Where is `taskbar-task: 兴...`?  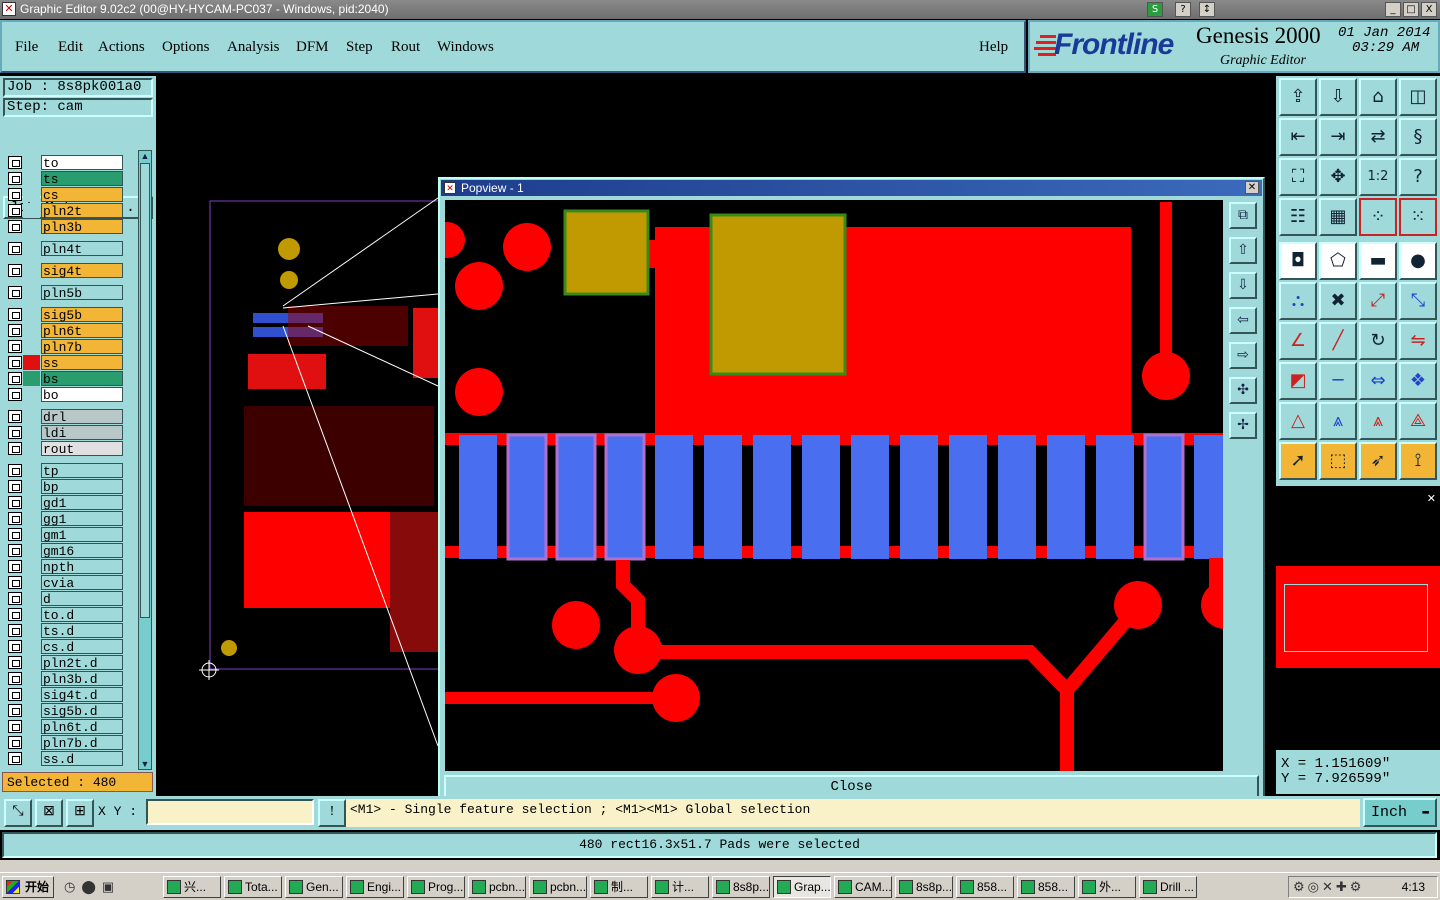
taskbar-task: 兴... is located at coordinates (192, 887).